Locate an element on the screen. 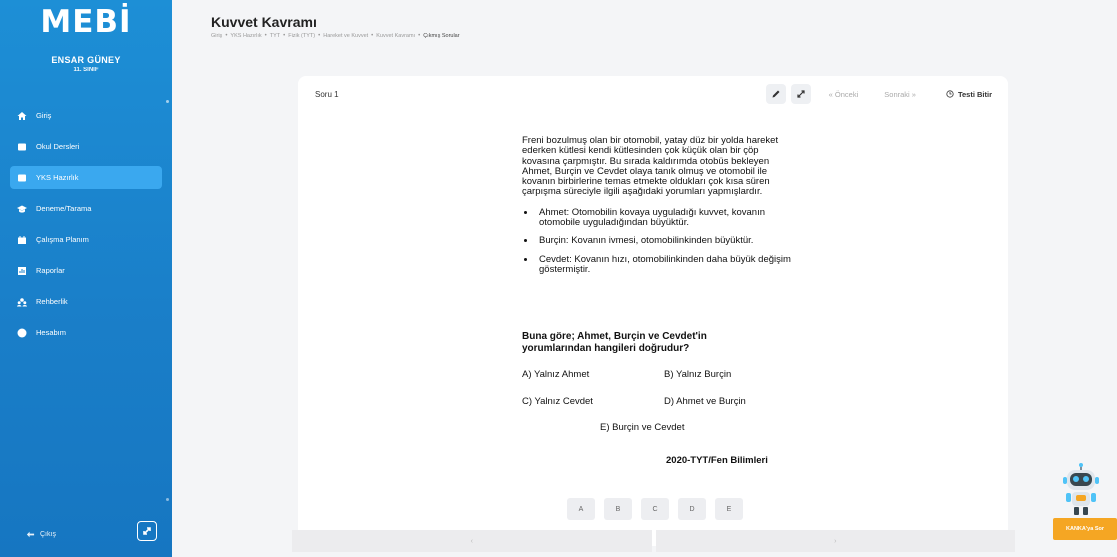 The height and width of the screenshot is (557, 1117). logout-button: Çıkış is located at coordinates (41, 534).